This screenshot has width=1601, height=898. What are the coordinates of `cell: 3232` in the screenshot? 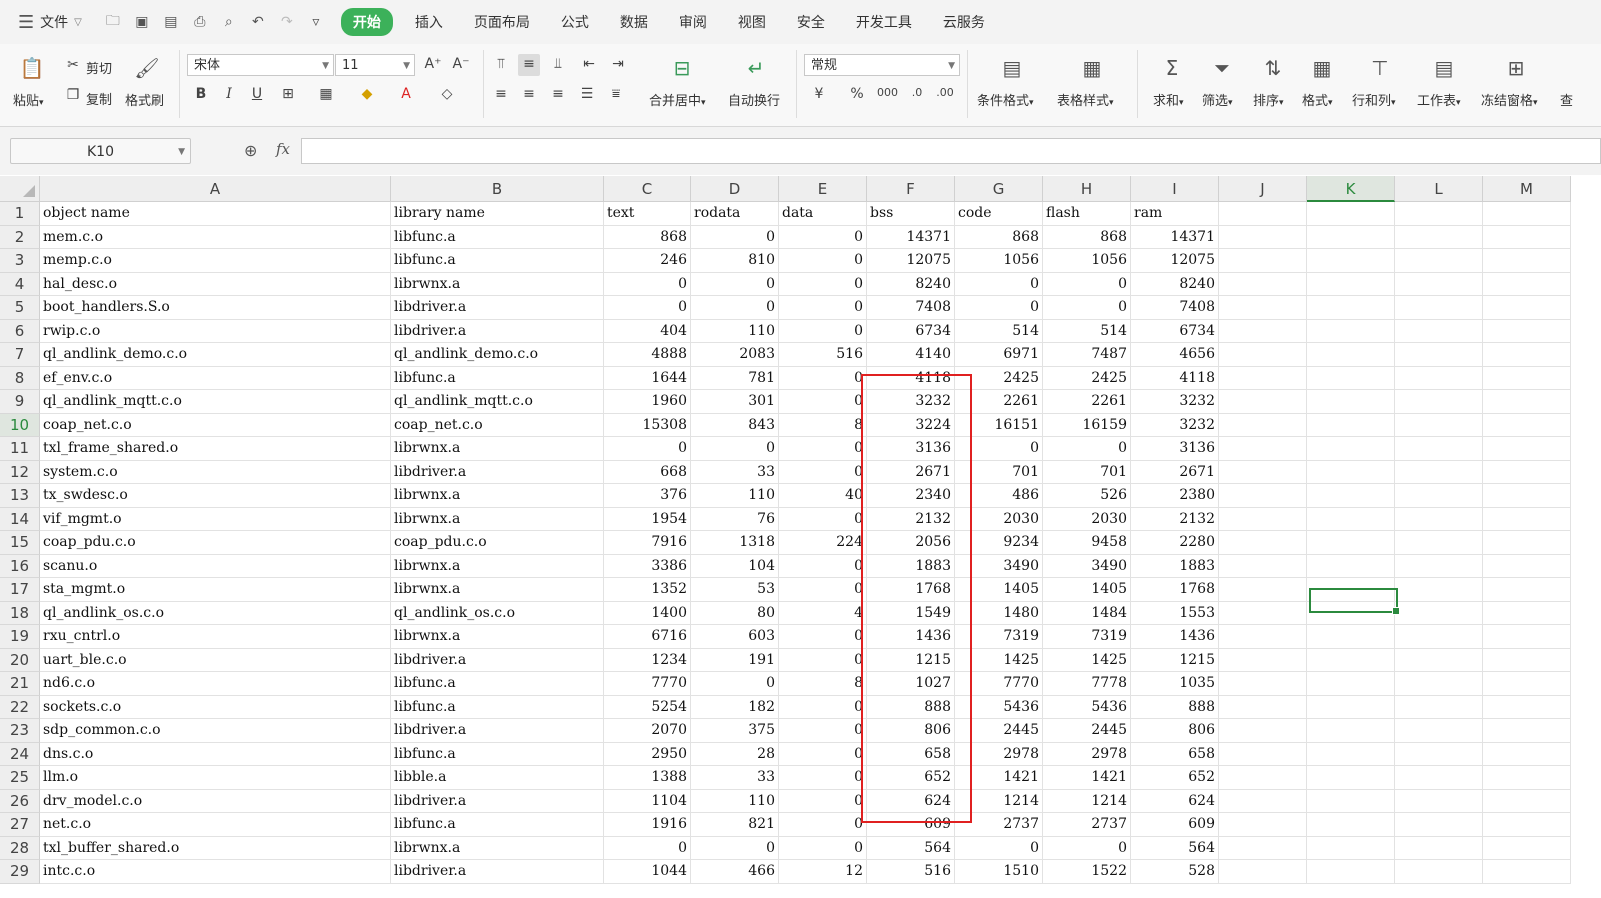 It's located at (1175, 425).